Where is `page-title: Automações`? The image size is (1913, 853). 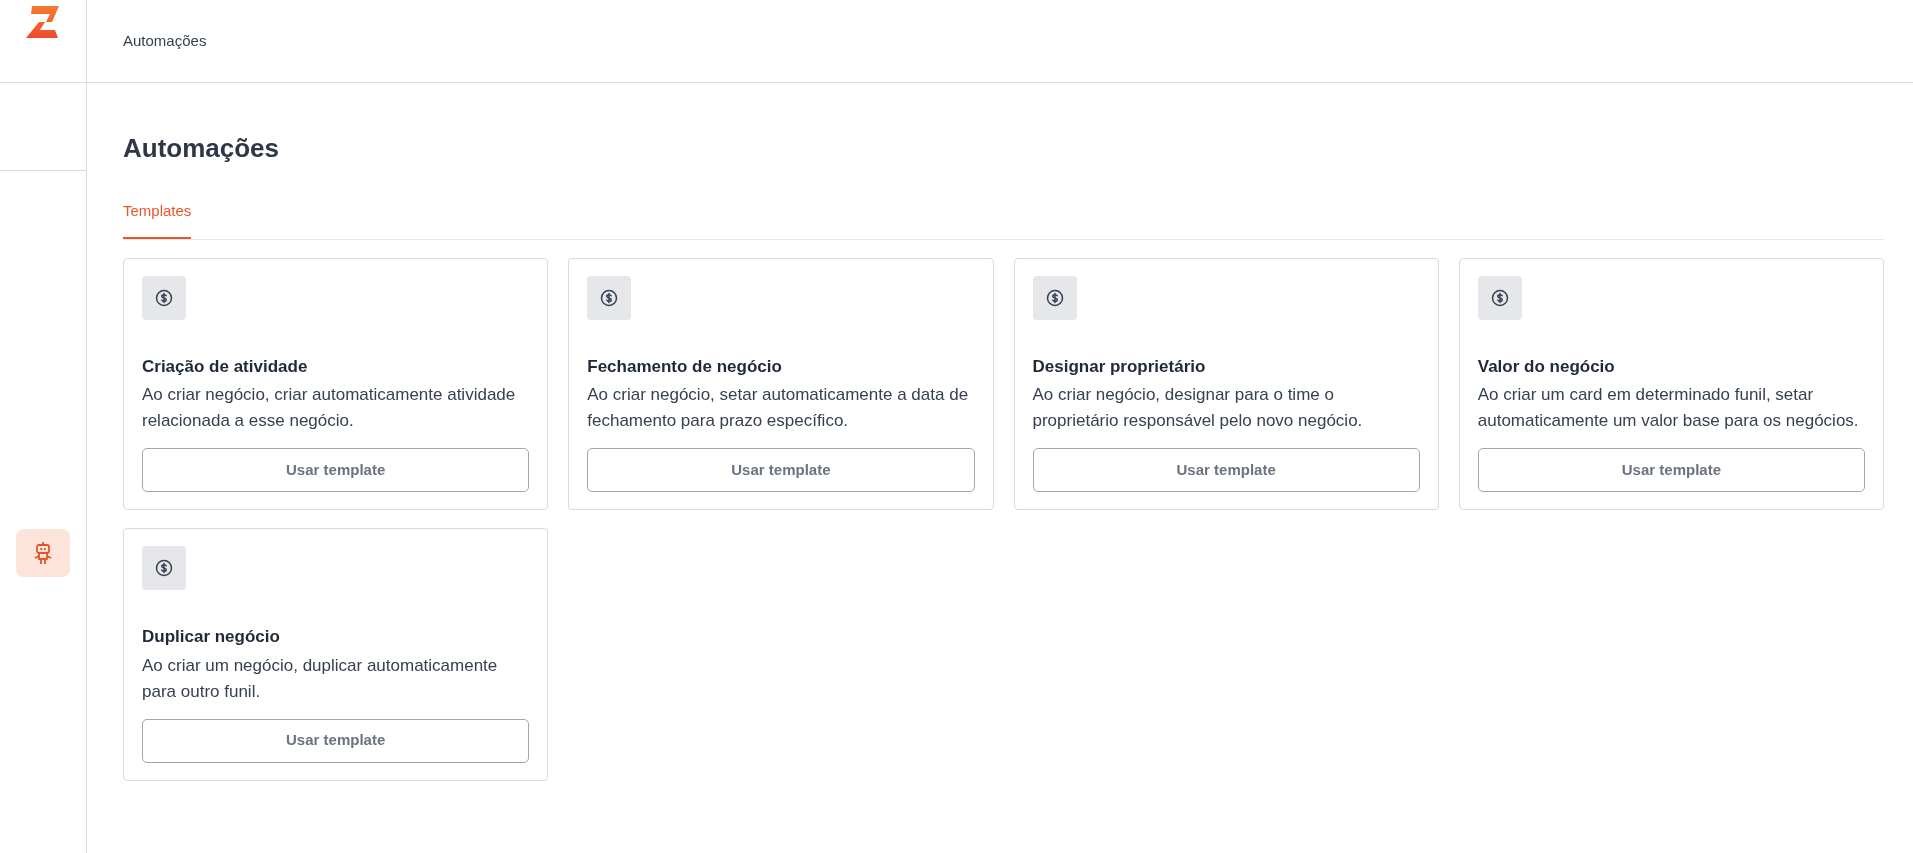
page-title: Automações is located at coordinates (202, 148).